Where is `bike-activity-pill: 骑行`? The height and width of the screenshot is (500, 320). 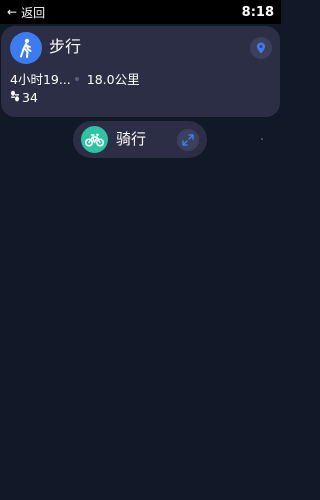 bike-activity-pill: 骑行 is located at coordinates (140, 139).